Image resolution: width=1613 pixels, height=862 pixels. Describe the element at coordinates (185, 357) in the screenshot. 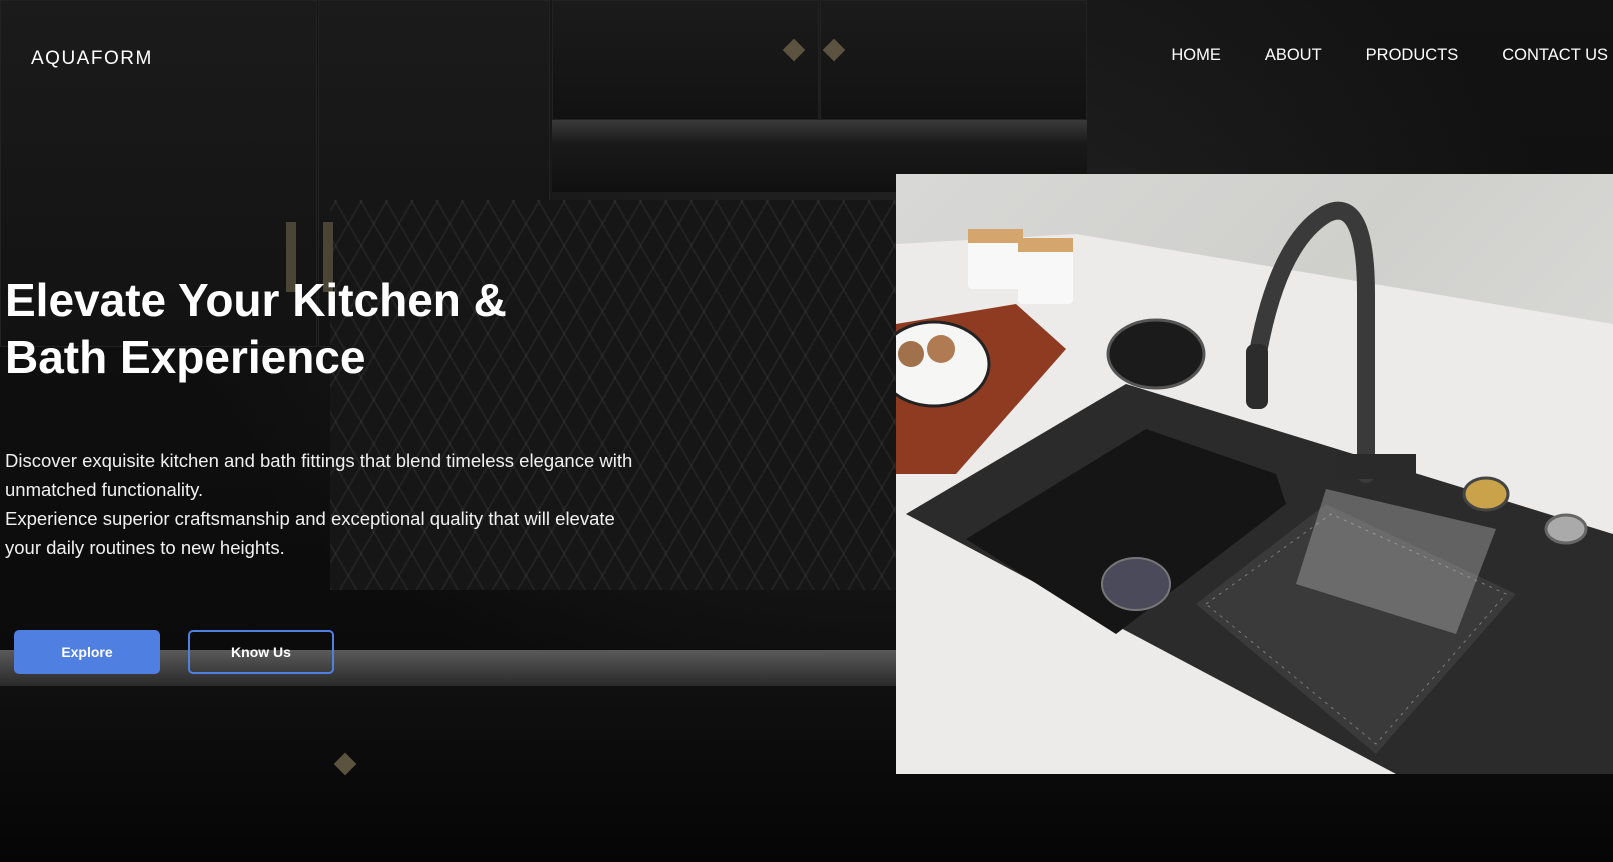

I see `hero-title-line: Bath Experience` at that location.